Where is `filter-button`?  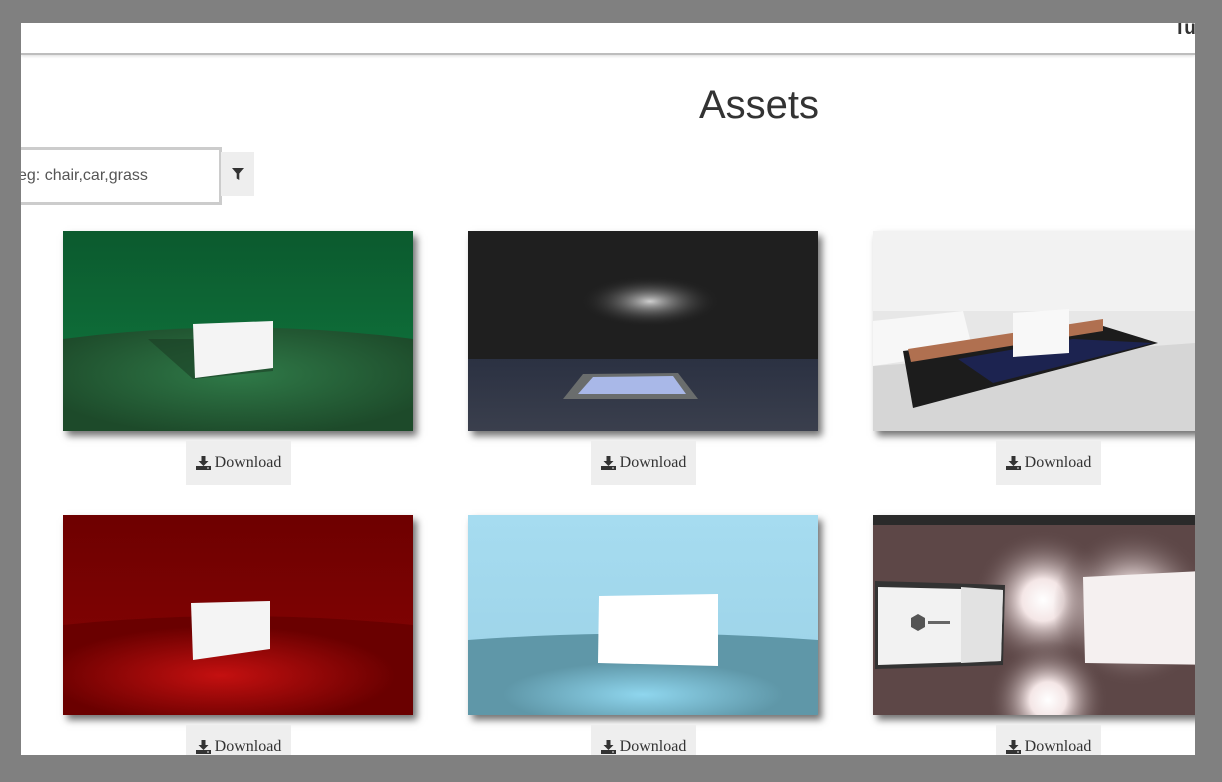
filter-button is located at coordinates (237, 174).